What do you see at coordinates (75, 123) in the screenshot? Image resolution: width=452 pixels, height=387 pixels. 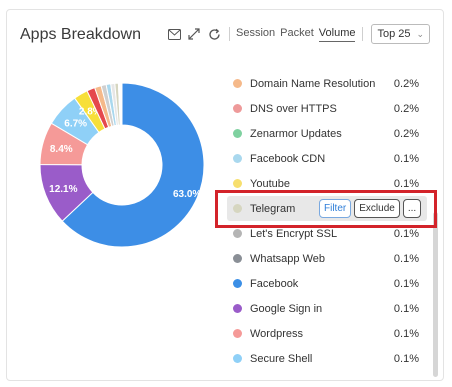 I see `slice-label: 6.7%` at bounding box center [75, 123].